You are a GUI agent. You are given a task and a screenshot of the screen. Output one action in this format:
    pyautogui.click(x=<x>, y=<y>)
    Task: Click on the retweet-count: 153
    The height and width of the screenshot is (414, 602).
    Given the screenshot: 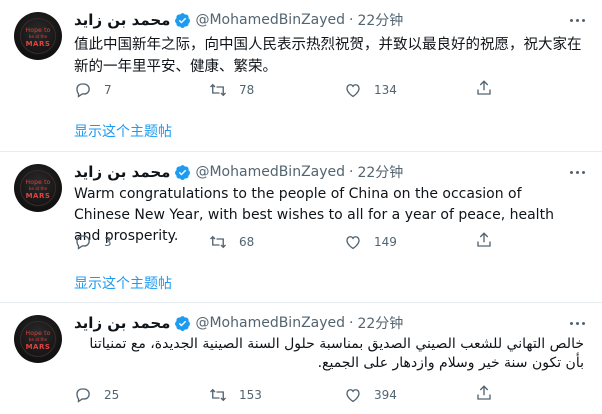 What is the action you would take?
    pyautogui.click(x=250, y=395)
    